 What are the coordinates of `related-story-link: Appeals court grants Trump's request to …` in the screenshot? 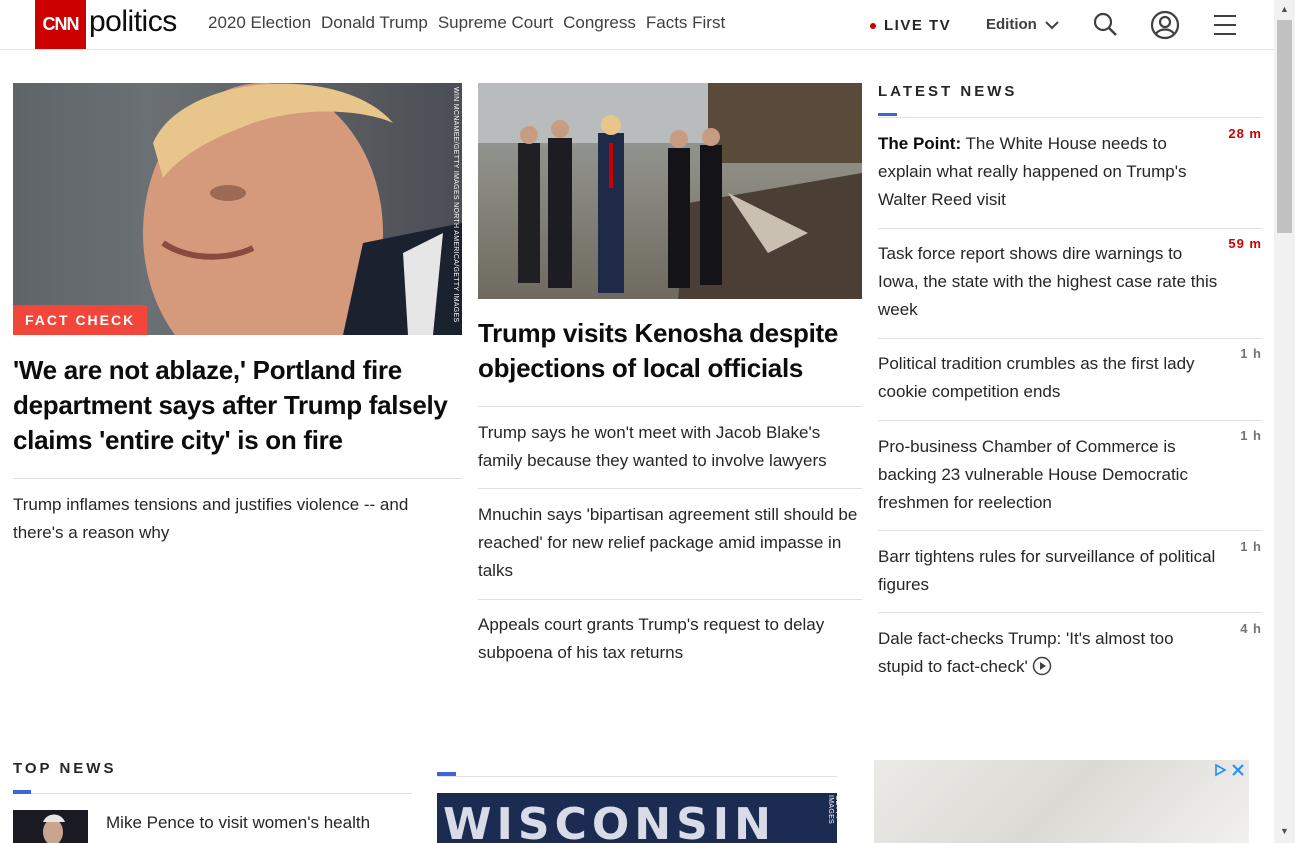 It's located at (668, 639).